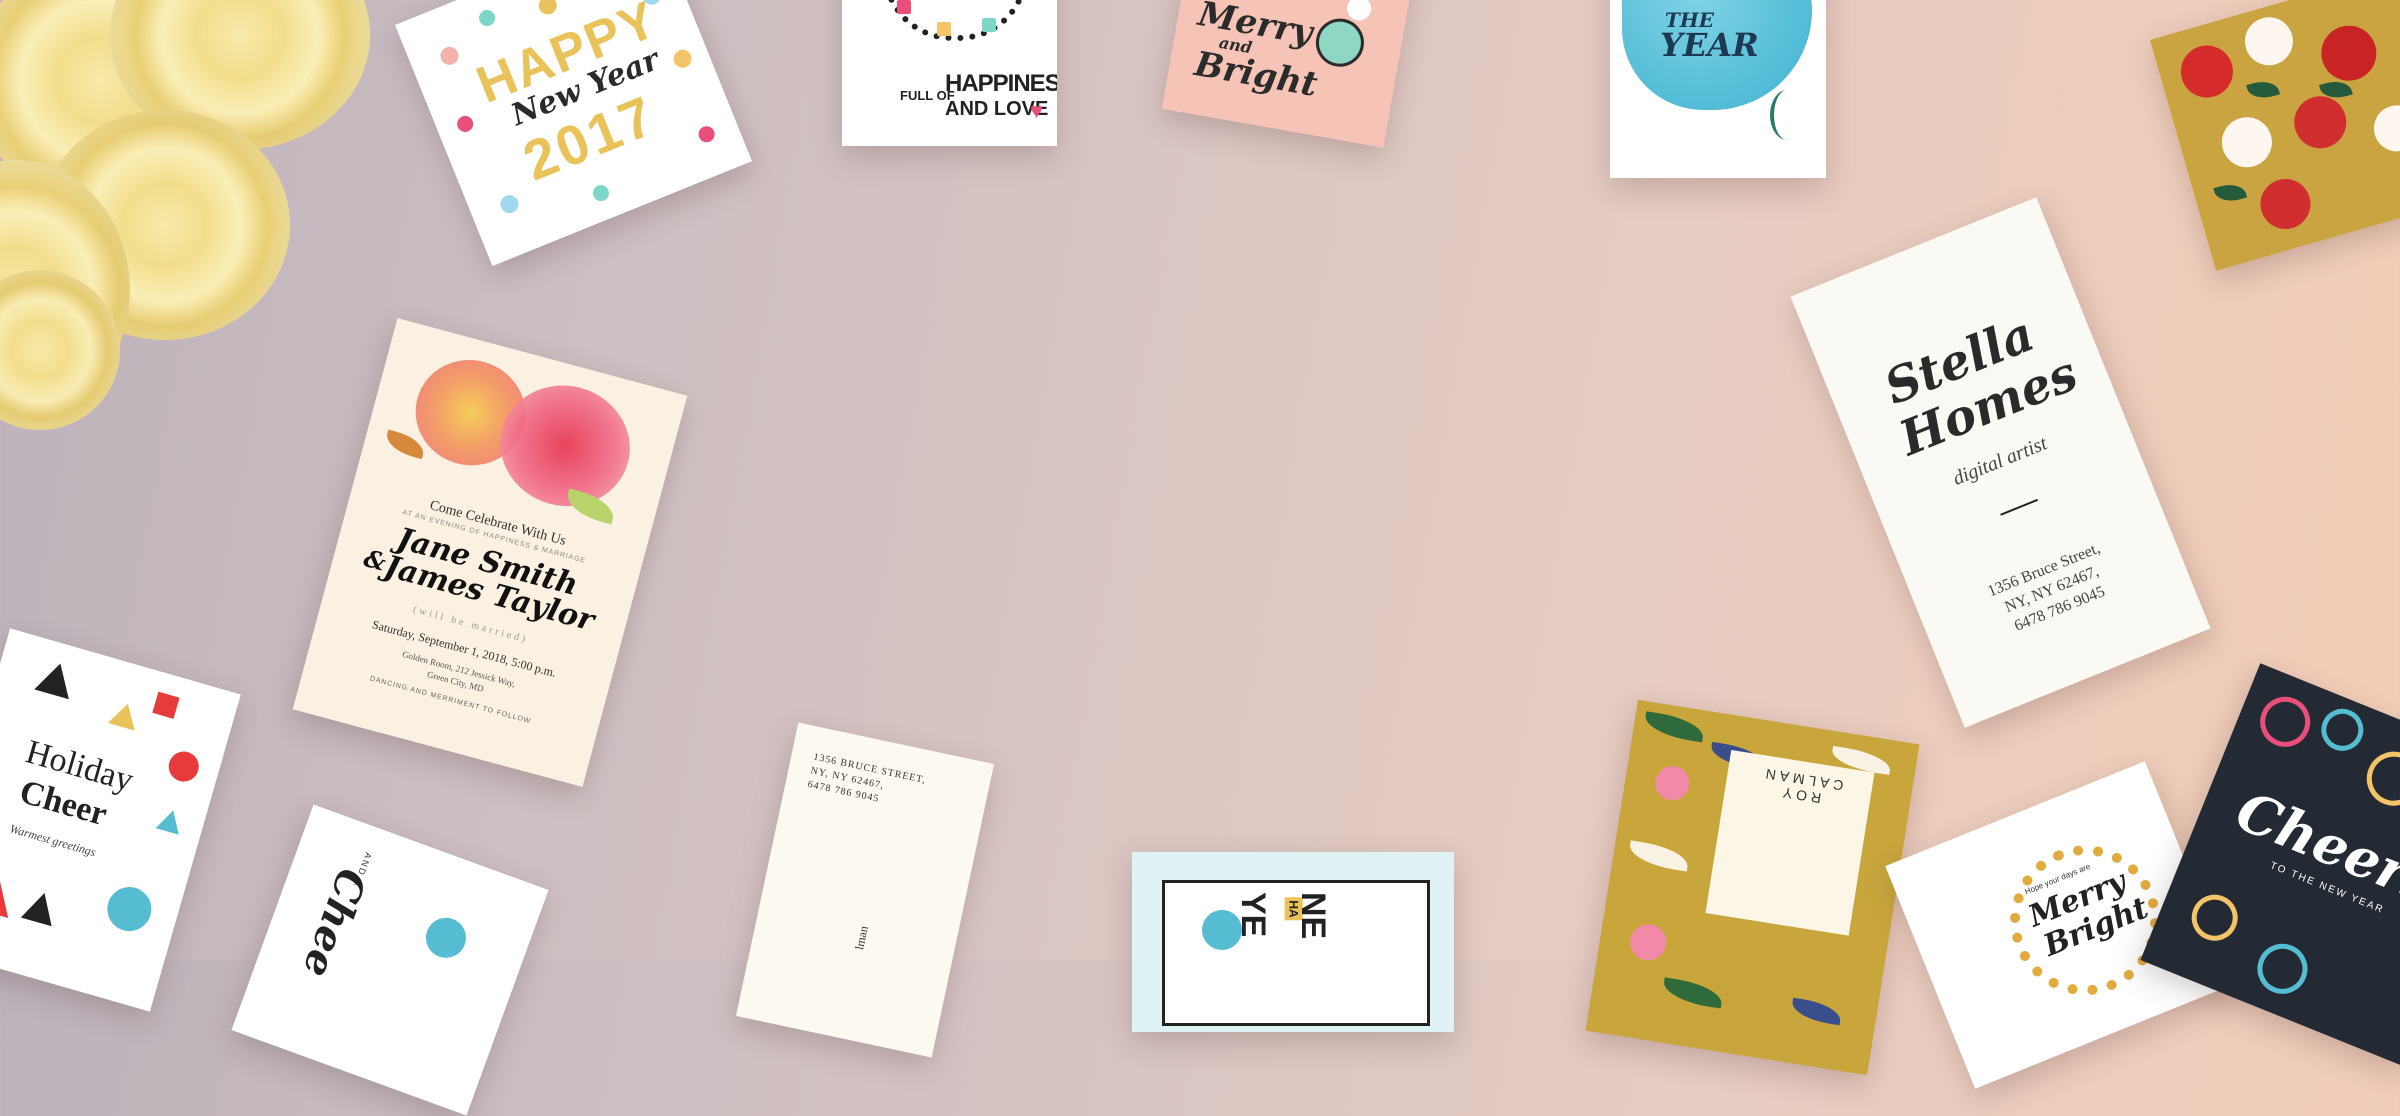  Describe the element at coordinates (861, 938) in the screenshot. I see `name-fragment: lman` at that location.